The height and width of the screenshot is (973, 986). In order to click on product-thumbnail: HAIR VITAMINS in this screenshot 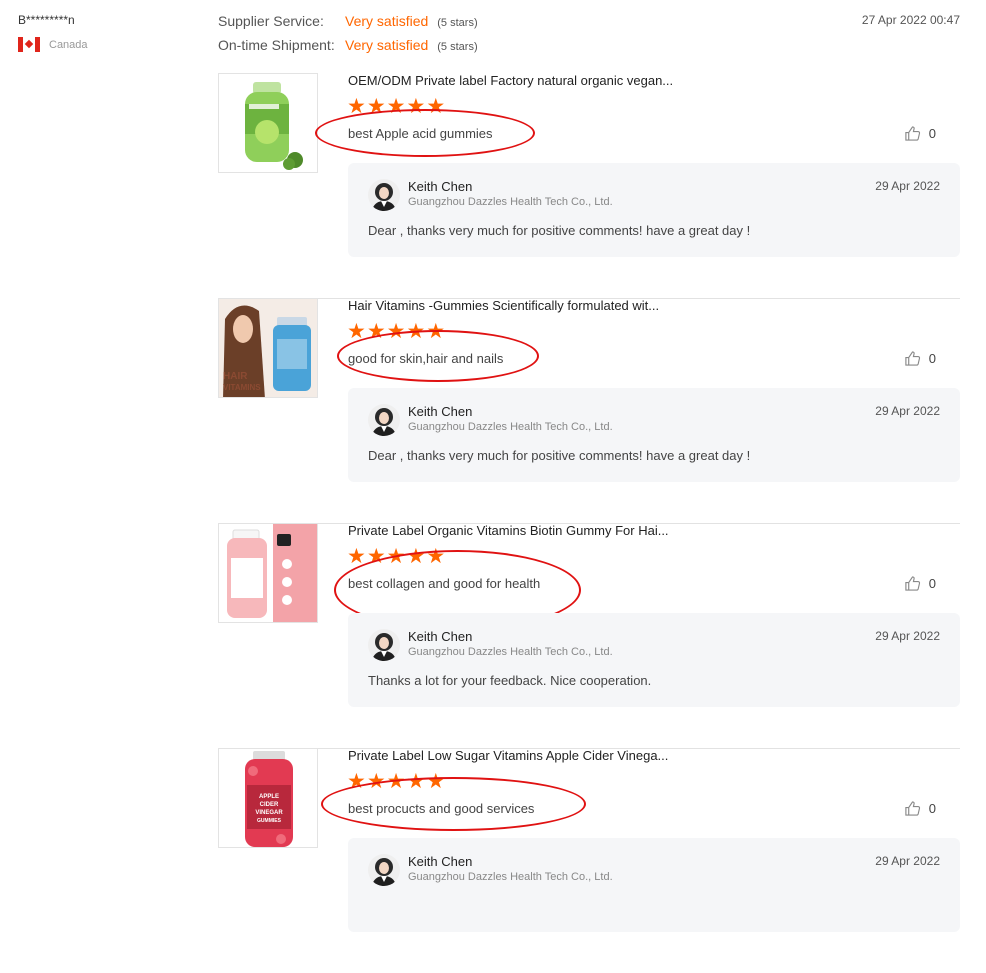, I will do `click(268, 348)`.